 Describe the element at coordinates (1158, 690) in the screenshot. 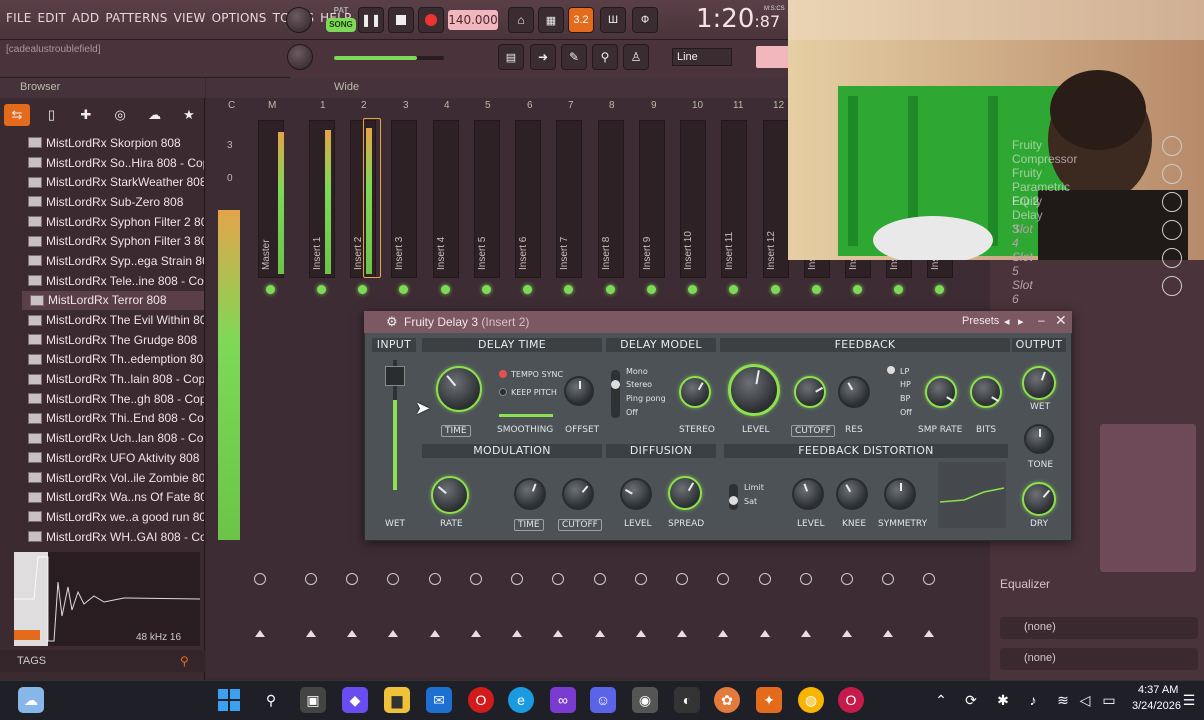

I see `clock-time: 4:37 AM` at that location.